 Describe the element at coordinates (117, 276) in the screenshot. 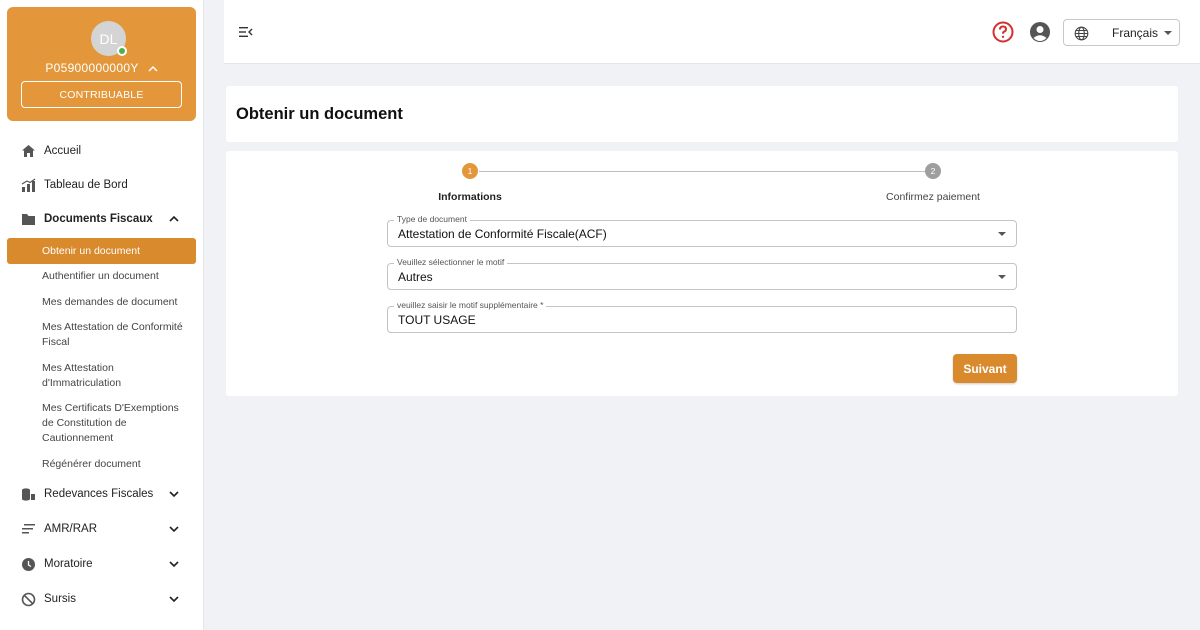

I see `sidebar-subitem-authentifier-document: Authentifier un document` at that location.